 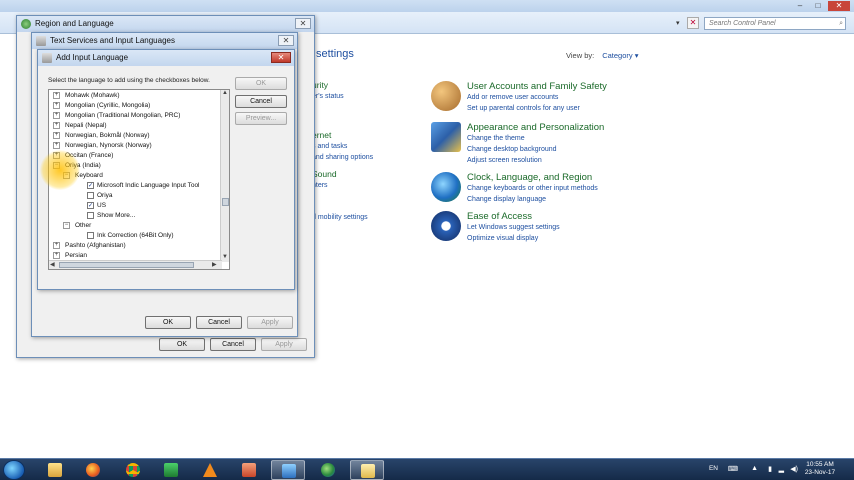 I want to click on category-link: Adjust screen resolution, so click(x=504, y=160).